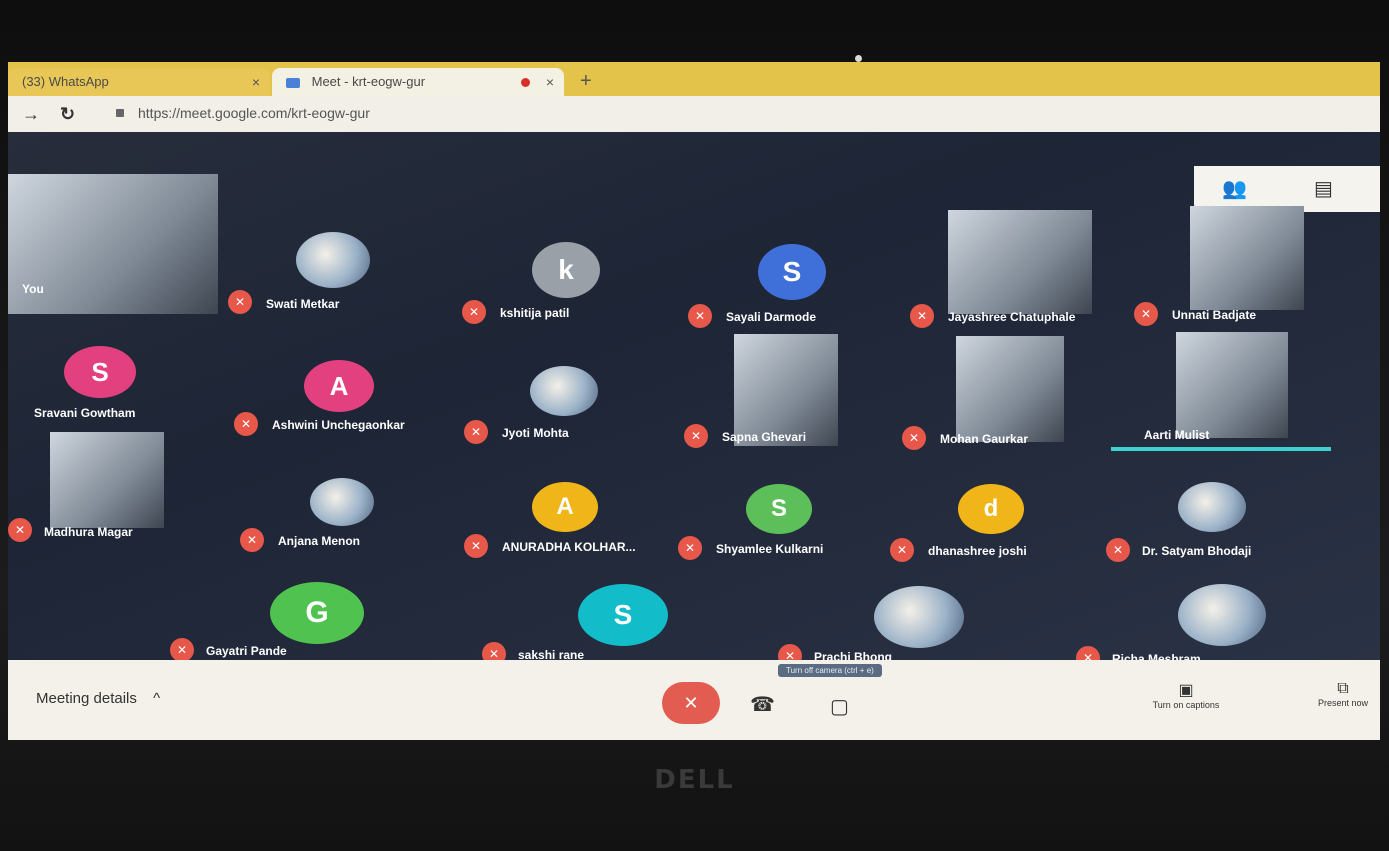  What do you see at coordinates (566, 270) in the screenshot?
I see `participant-avatar: k` at bounding box center [566, 270].